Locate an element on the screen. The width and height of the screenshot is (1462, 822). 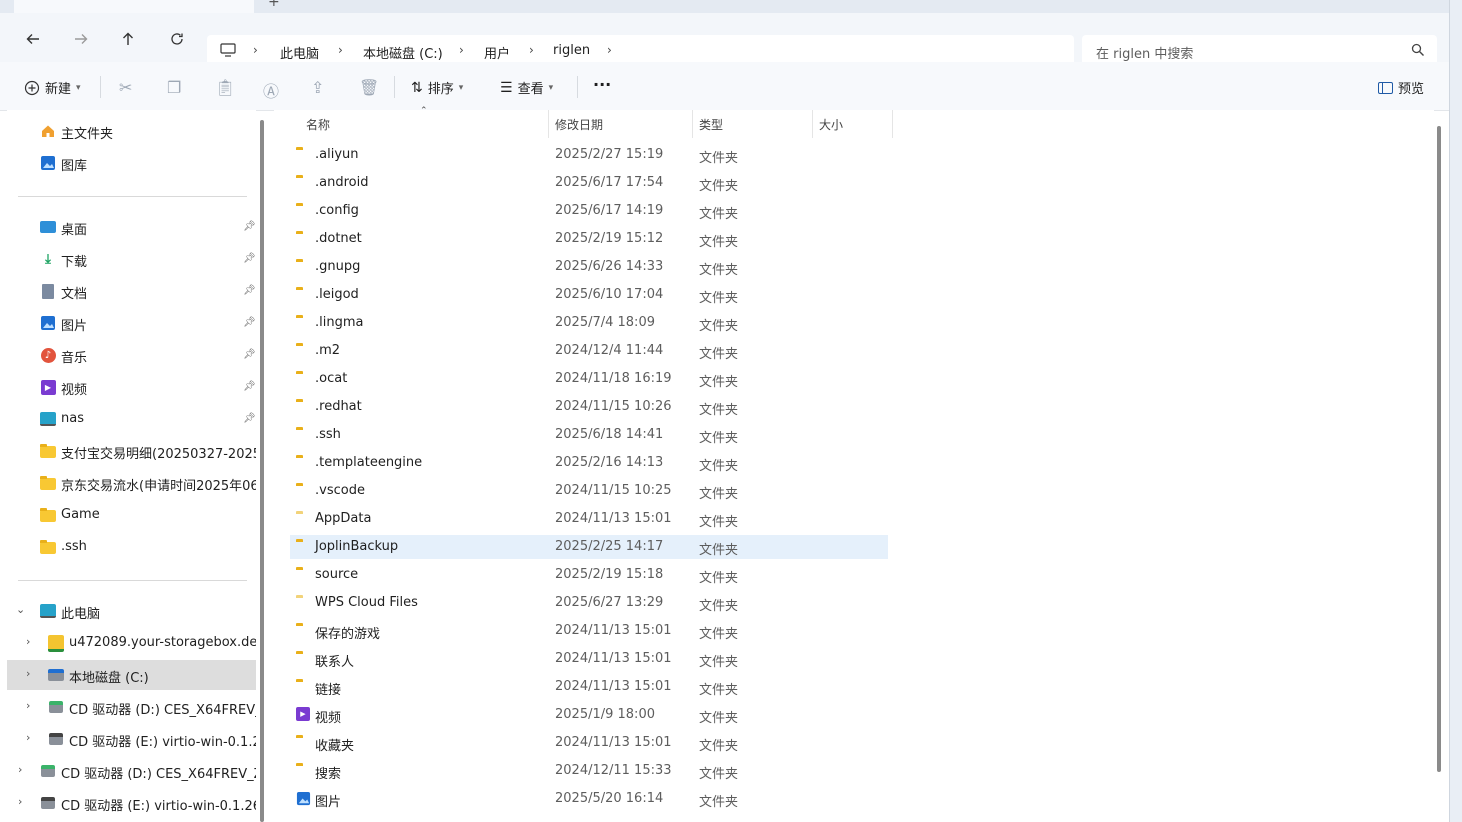
paste-icon: 📋︎ is located at coordinates (225, 87).